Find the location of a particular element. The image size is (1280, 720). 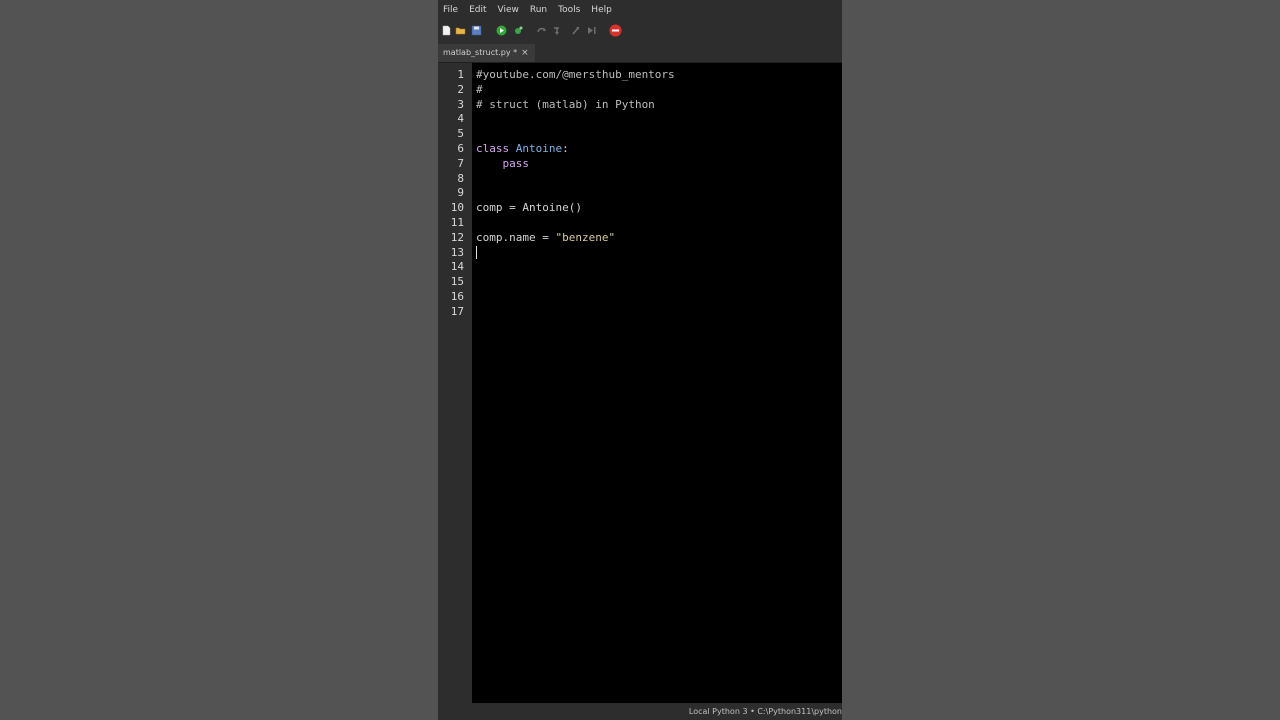

code-line-1: #youtube.com/@mersthub_mentors is located at coordinates (575, 74).